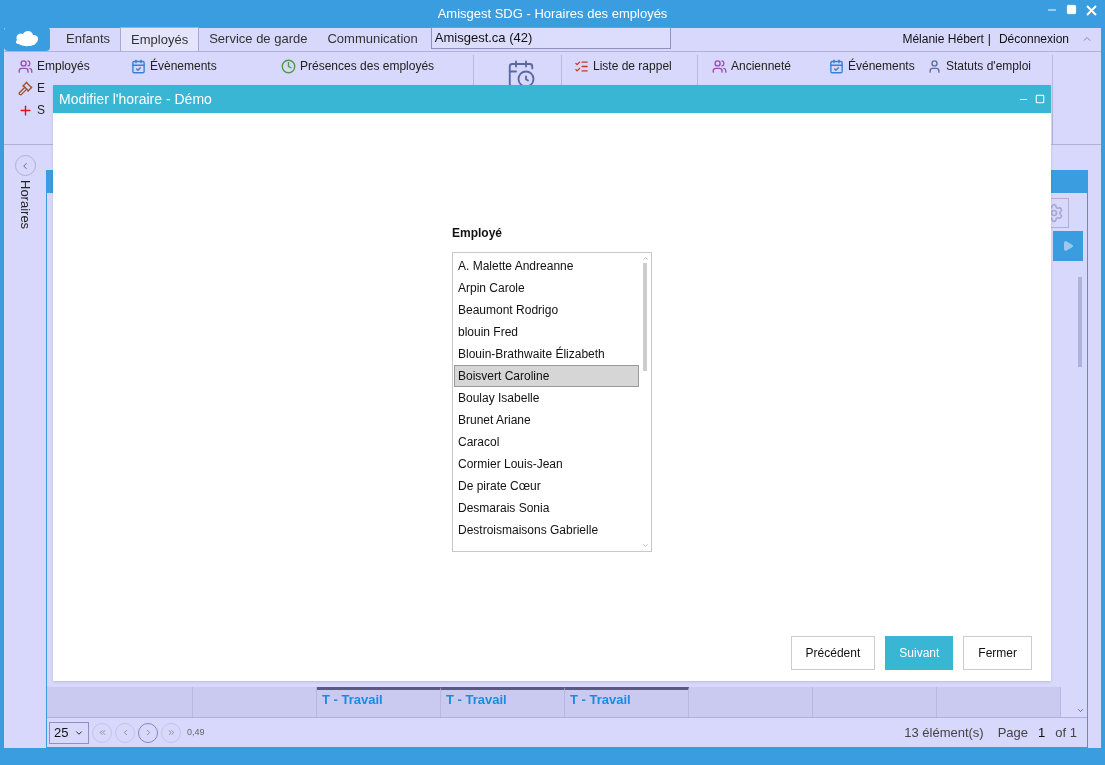 This screenshot has height=765, width=1105. Describe the element at coordinates (943, 39) in the screenshot. I see `user-name: Mélanie Hébert` at that location.